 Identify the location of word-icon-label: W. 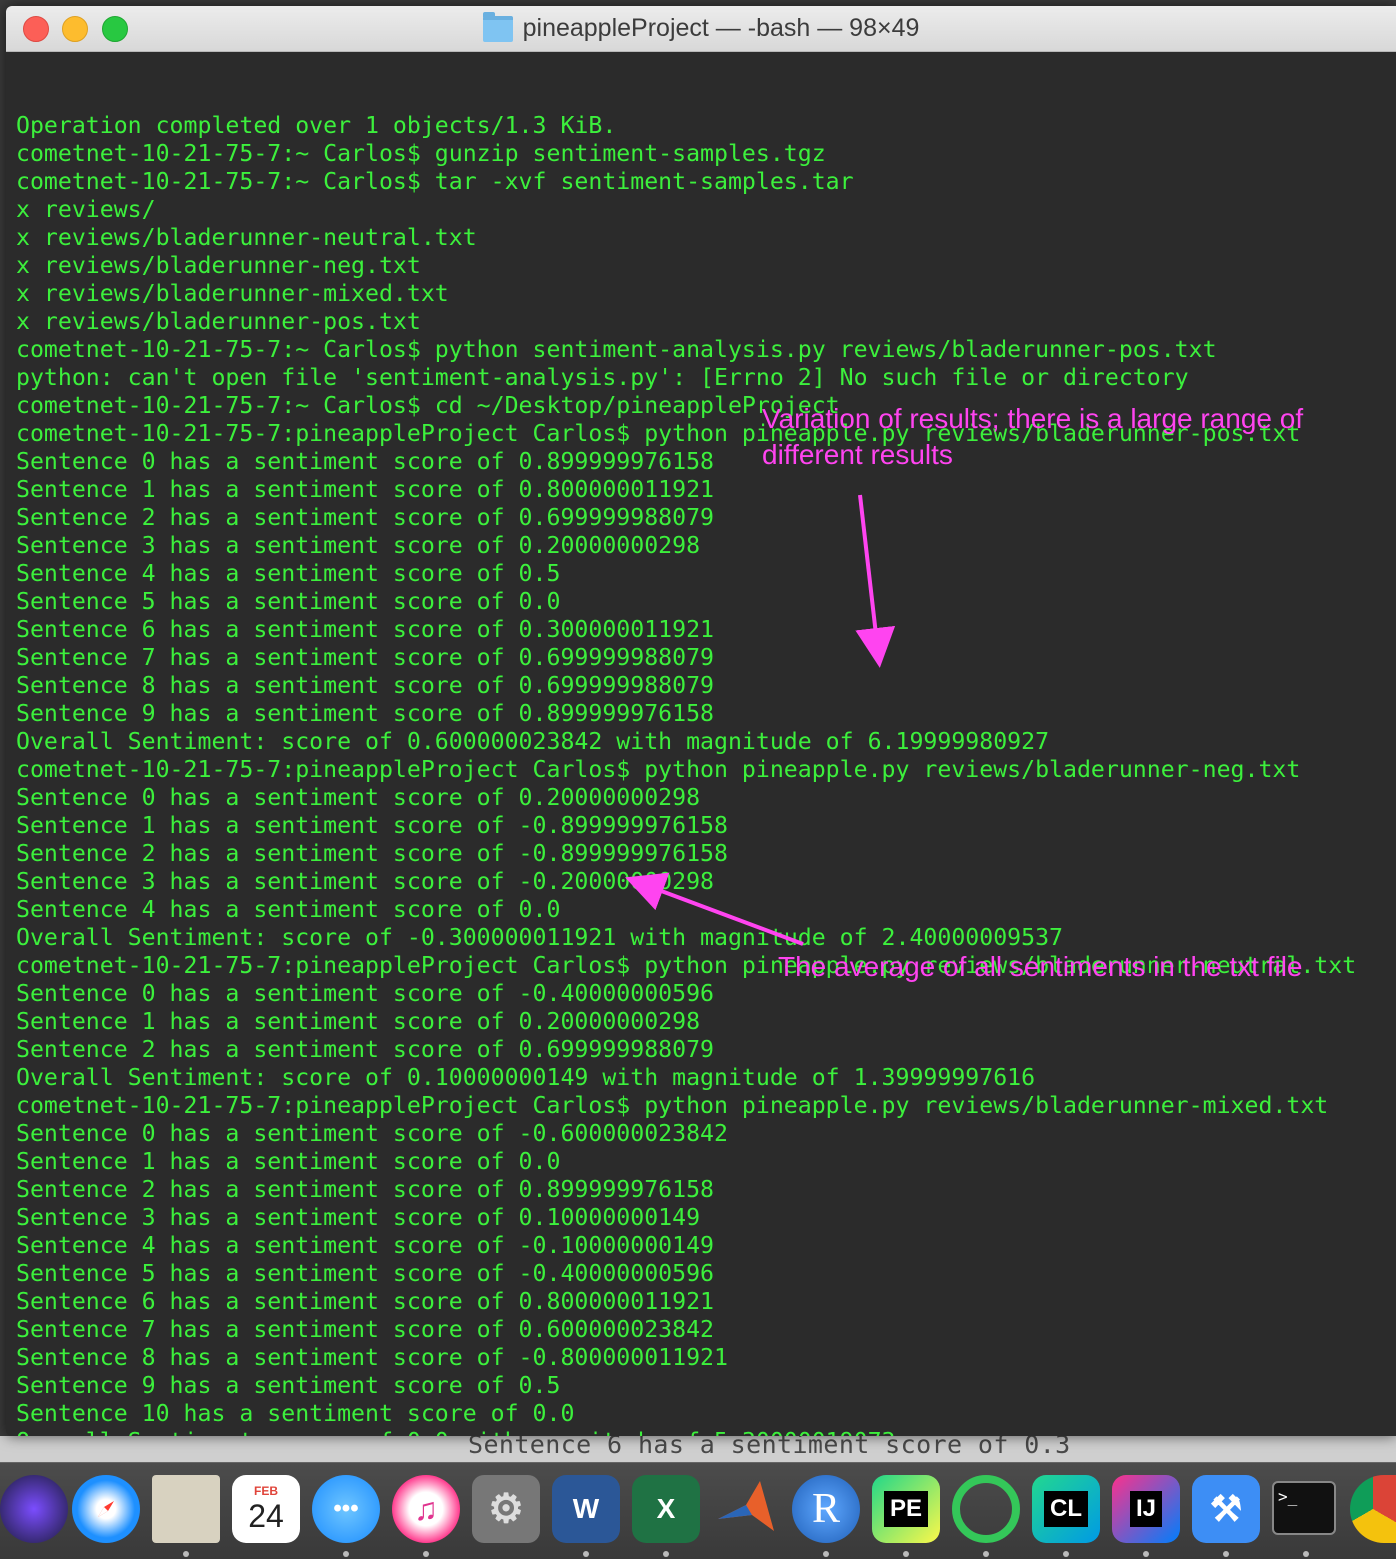
(586, 1508).